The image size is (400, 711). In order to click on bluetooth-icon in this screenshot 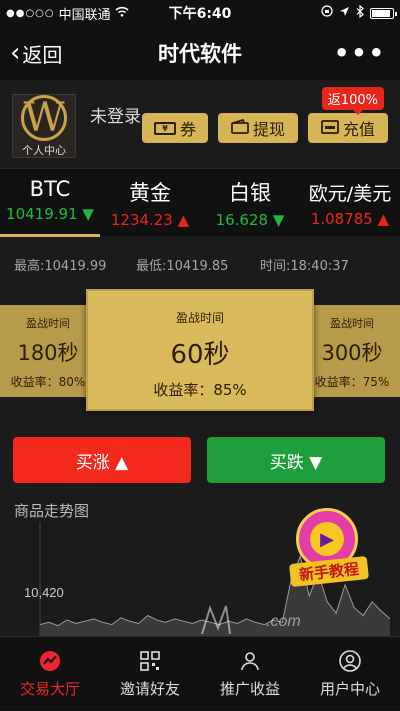, I will do `click(360, 13)`.